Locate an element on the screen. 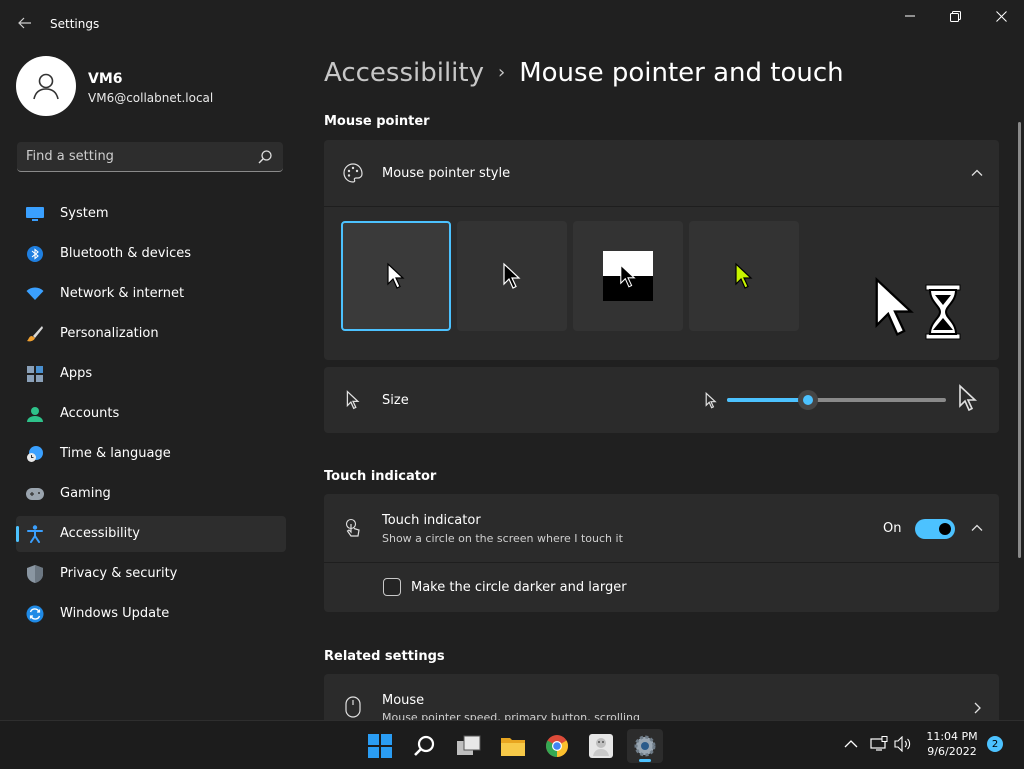 The width and height of the screenshot is (1024, 769). sidebar-item-gaming: Gaming is located at coordinates (151, 494).